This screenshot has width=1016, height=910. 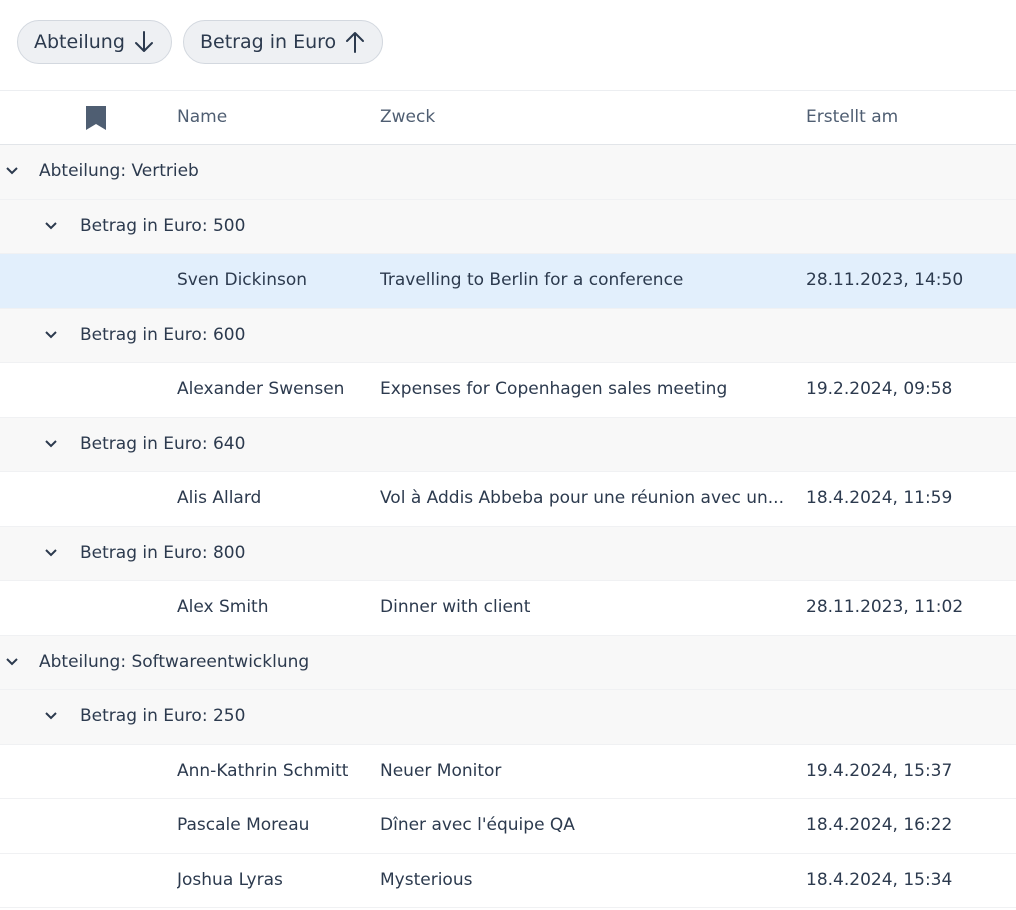 I want to click on group-row-amount: Betrag in Euro: 640, so click(x=508, y=444).